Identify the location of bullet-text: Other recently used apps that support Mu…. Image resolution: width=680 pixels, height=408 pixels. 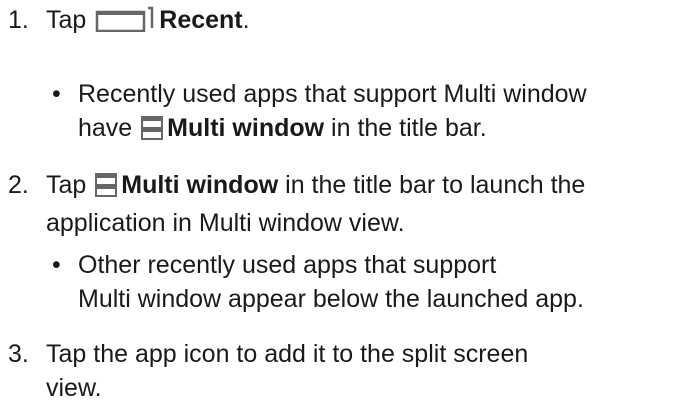
(378, 282).